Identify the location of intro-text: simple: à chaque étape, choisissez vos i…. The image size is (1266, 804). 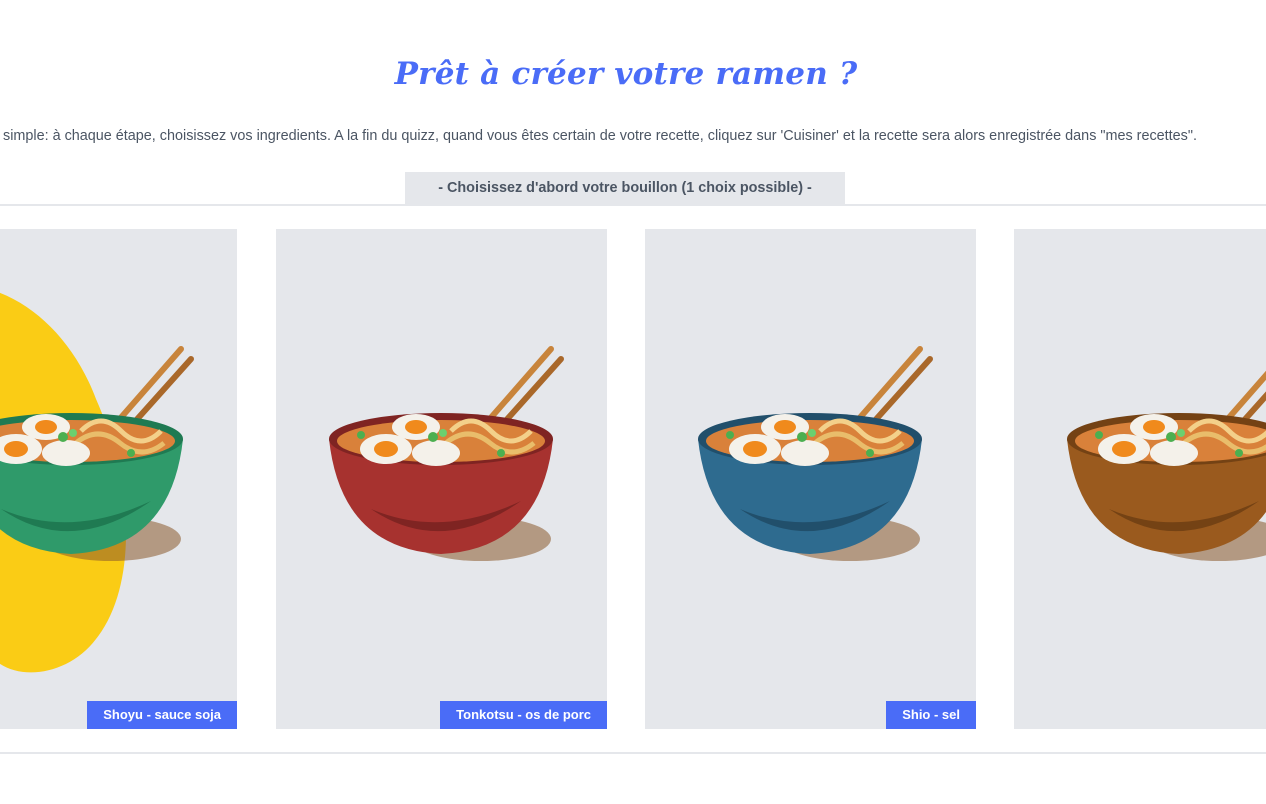
(600, 136).